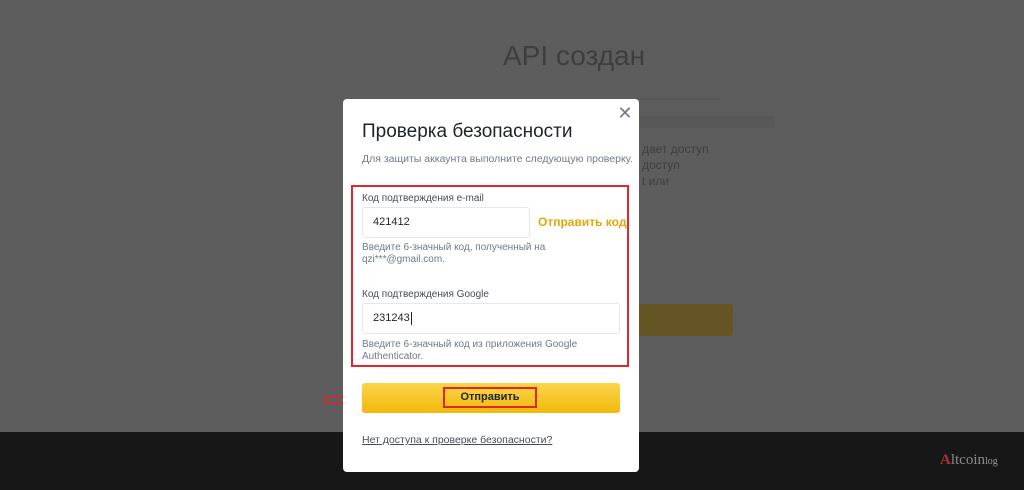 This screenshot has height=490, width=1024. I want to click on email-code-label: Код подтверждения e-mail, so click(423, 198).